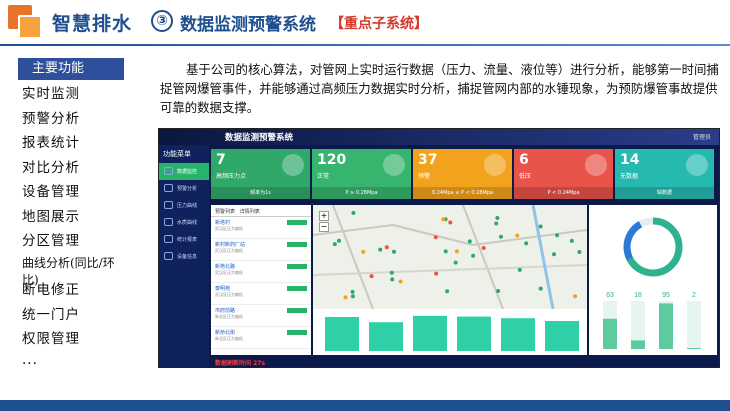  Describe the element at coordinates (666, 295) in the screenshot. I see `vbar-value: 95` at that location.